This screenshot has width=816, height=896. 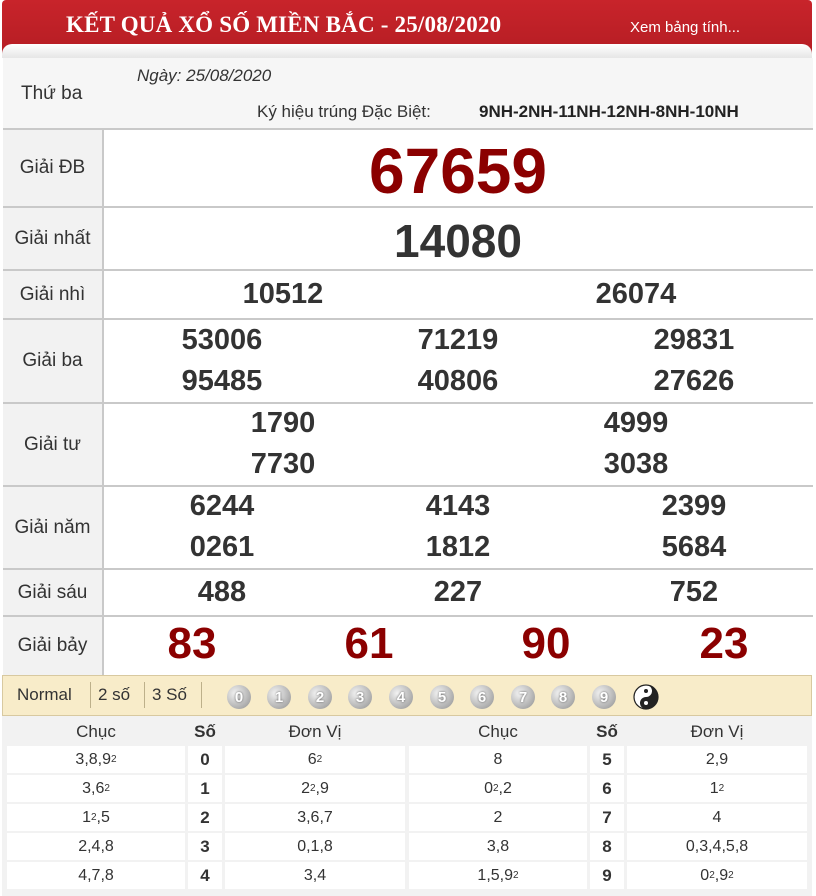 What do you see at coordinates (279, 697) in the screenshot?
I see `digit-1-button: 1` at bounding box center [279, 697].